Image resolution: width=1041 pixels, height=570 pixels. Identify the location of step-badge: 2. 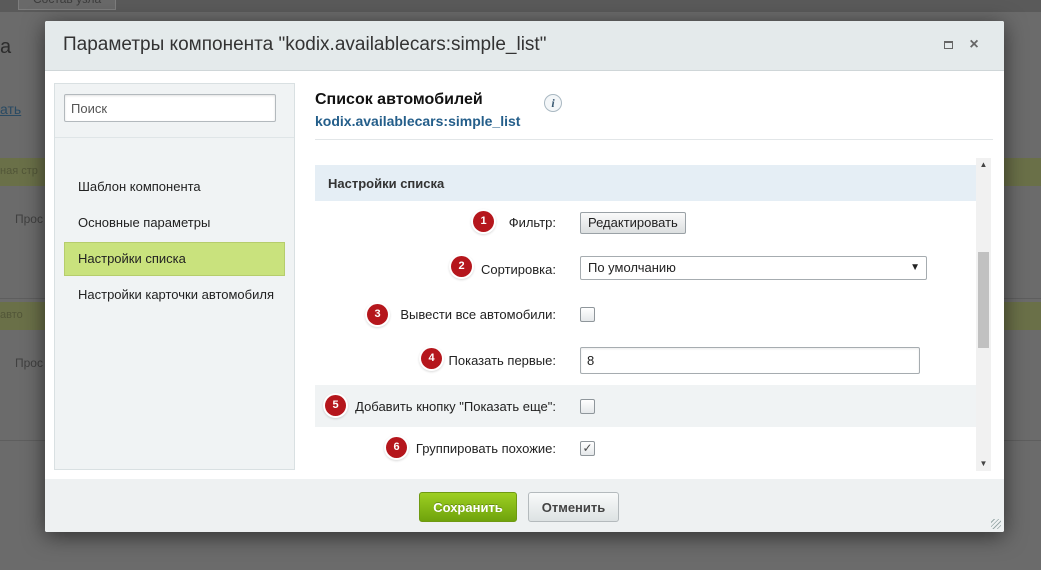
(461, 266).